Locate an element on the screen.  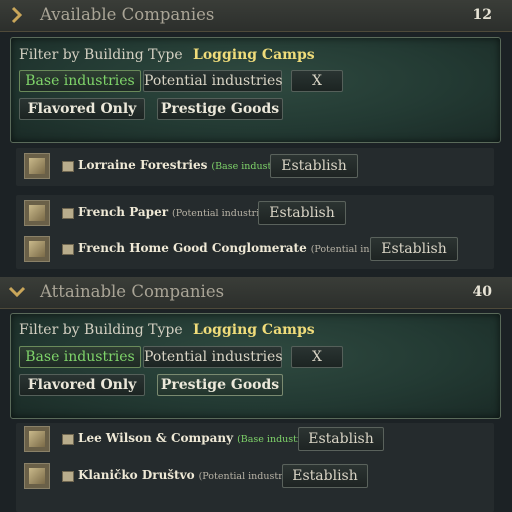
chevron-down-icon is located at coordinates (17, 292).